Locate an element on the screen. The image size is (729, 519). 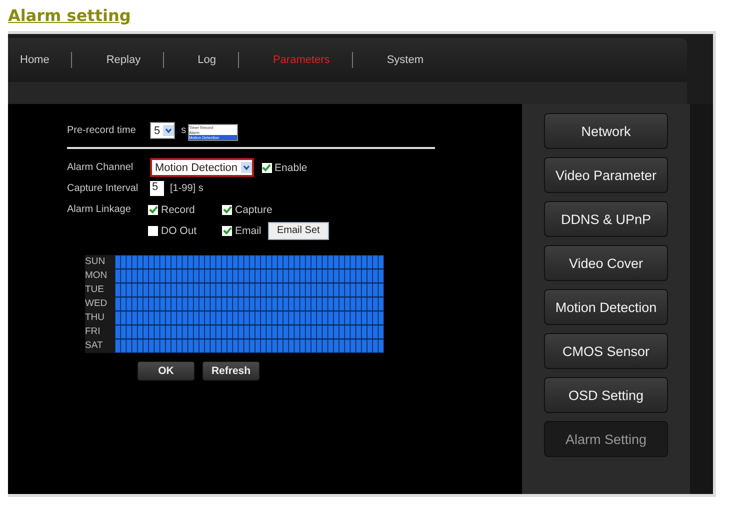
checkbox-label: Enable is located at coordinates (291, 168).